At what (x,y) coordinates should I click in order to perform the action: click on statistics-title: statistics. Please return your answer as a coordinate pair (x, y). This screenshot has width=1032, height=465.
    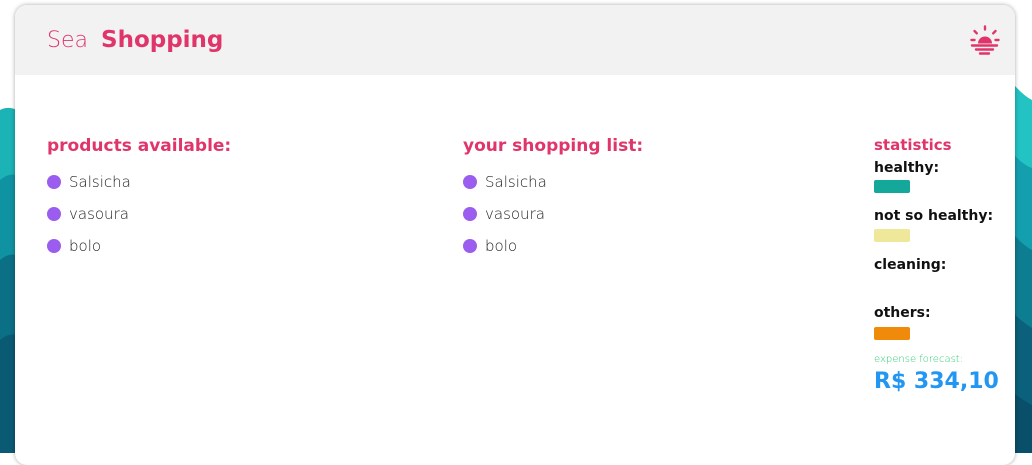
    Looking at the image, I should click on (913, 145).